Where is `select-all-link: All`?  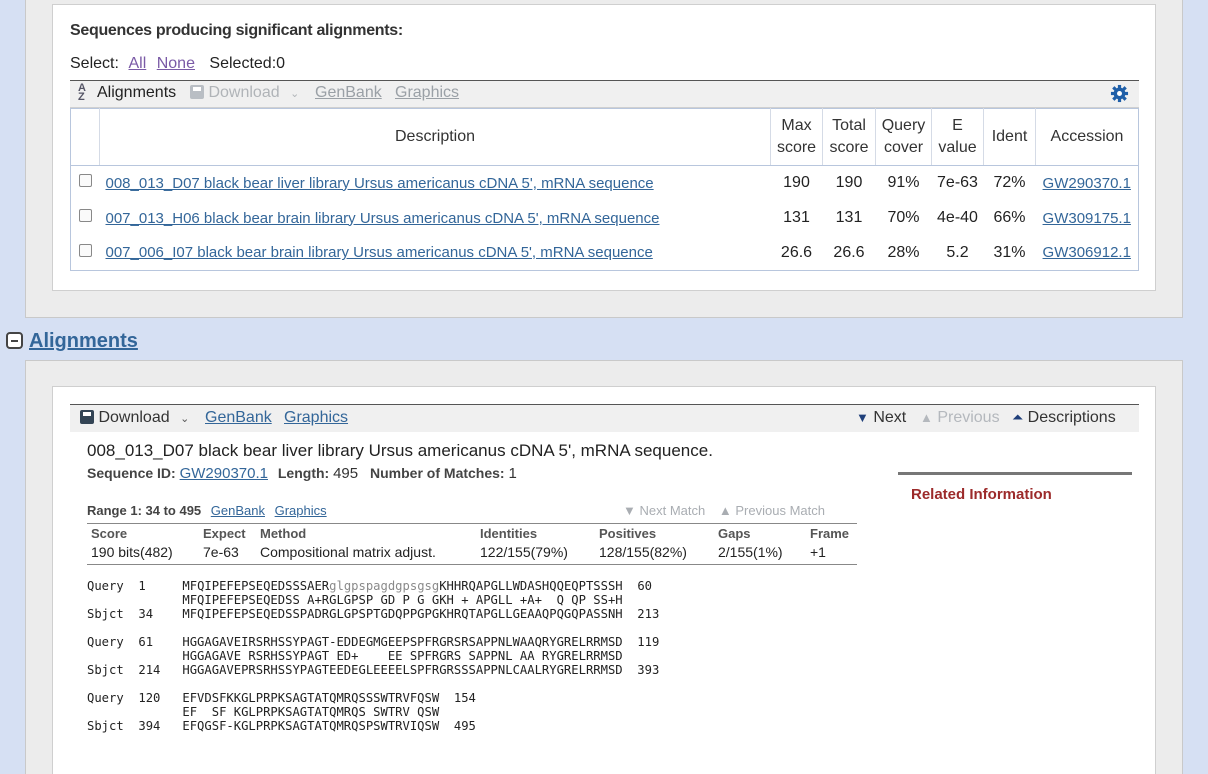
select-all-link: All is located at coordinates (137, 63).